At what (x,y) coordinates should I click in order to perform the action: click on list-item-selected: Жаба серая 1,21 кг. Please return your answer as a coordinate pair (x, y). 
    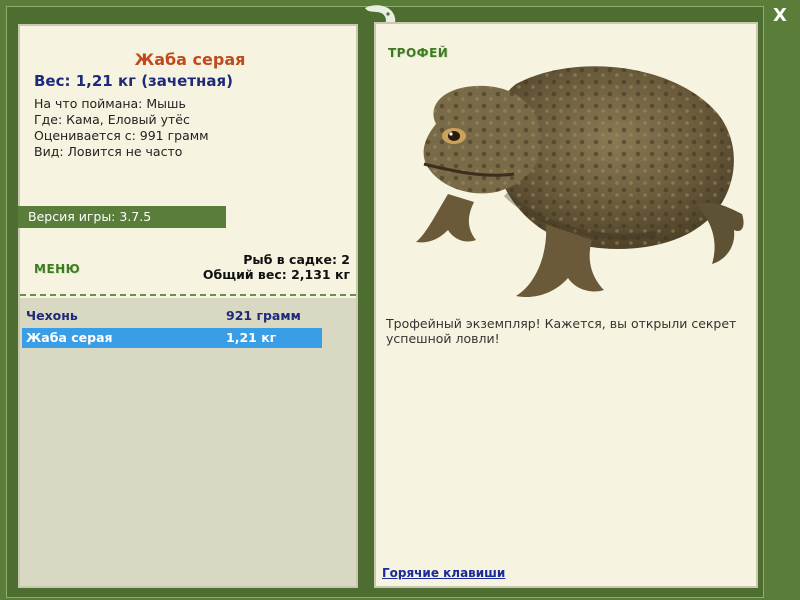
    Looking at the image, I should click on (172, 338).